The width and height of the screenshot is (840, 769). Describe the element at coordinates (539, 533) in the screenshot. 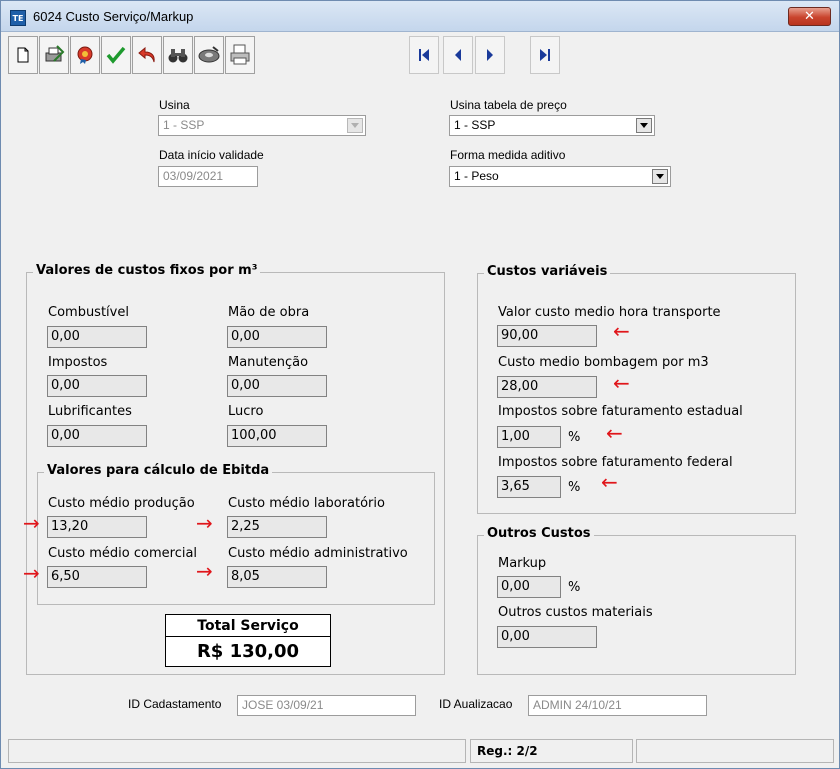

I see `outros-custos-title: Outros Custos` at that location.